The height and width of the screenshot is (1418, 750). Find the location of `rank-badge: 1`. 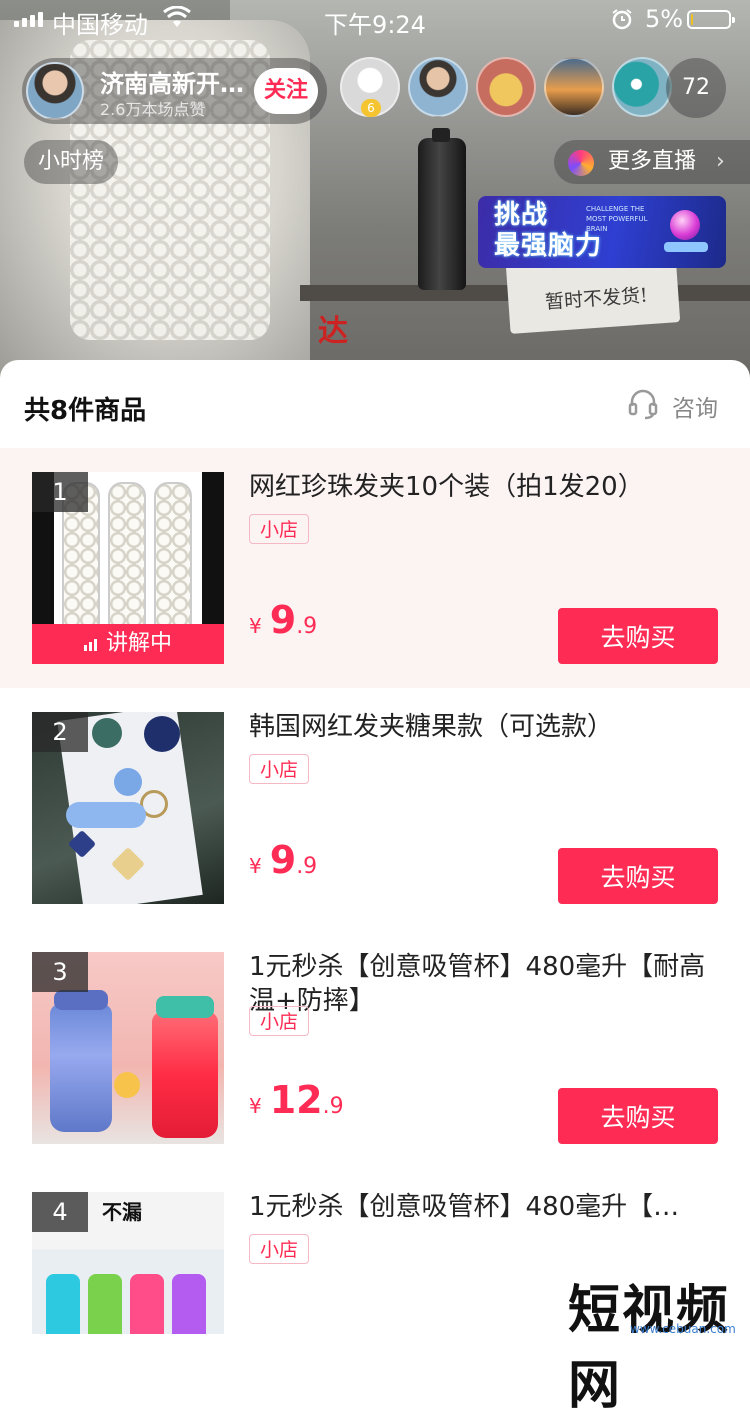

rank-badge: 1 is located at coordinates (60, 492).